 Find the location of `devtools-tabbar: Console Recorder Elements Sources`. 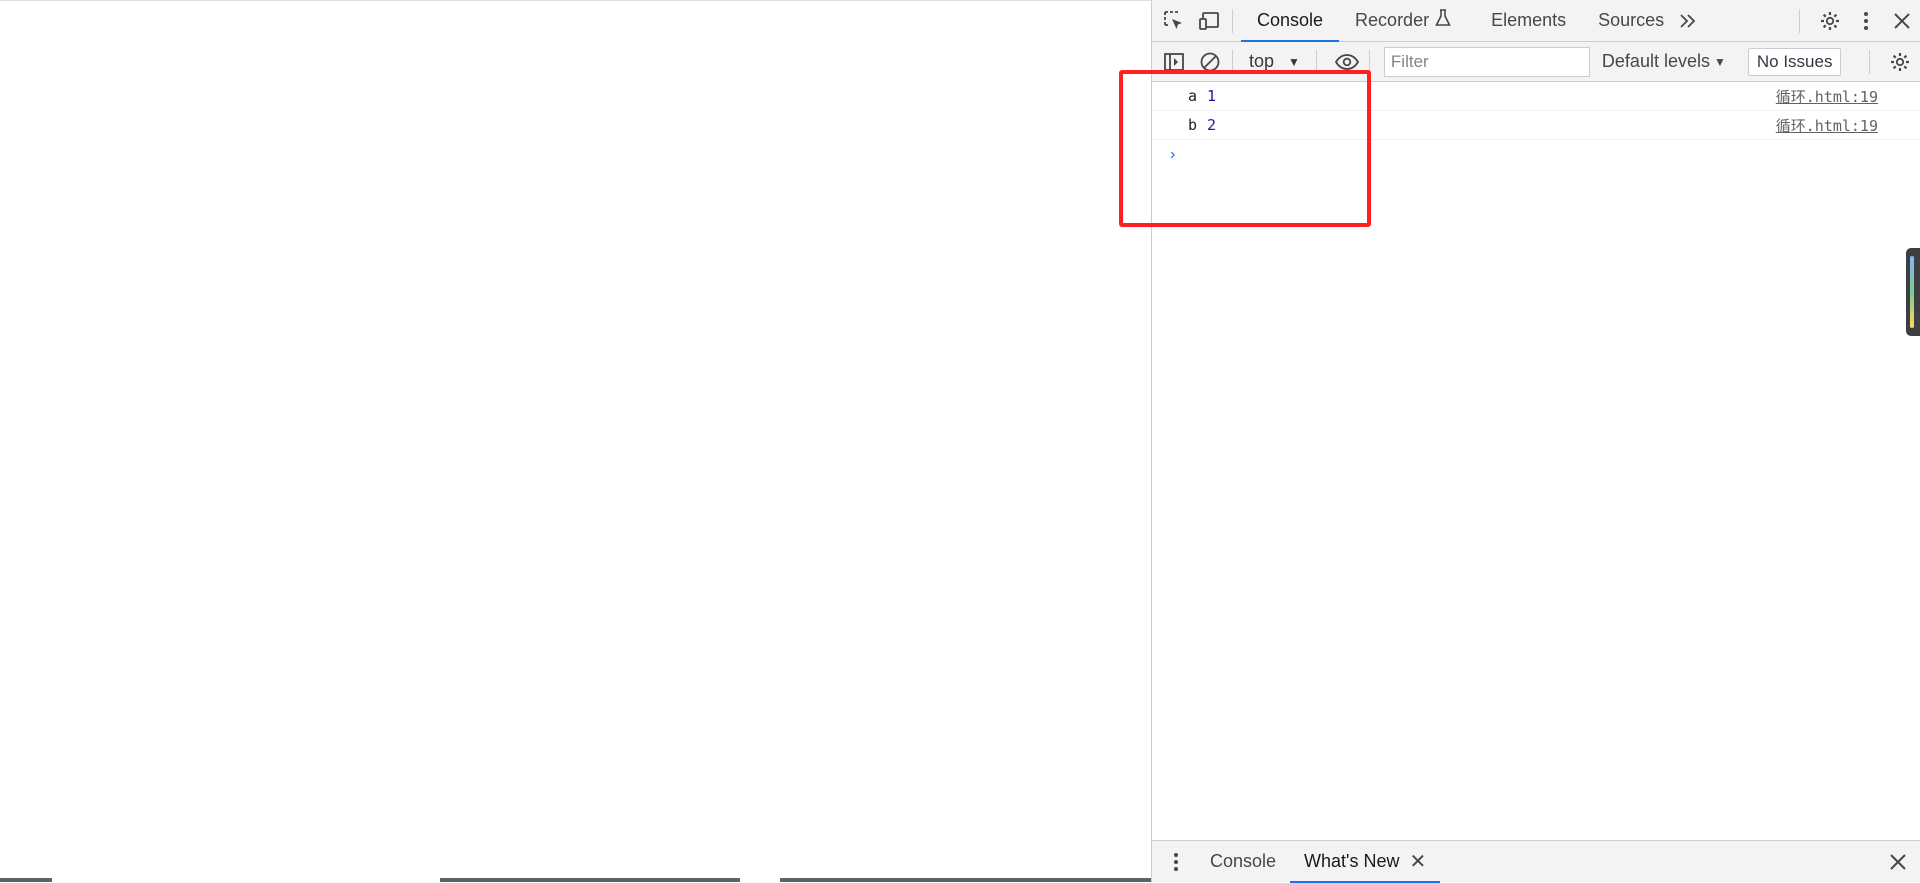

devtools-tabbar: Console Recorder Elements Sources is located at coordinates (1536, 21).